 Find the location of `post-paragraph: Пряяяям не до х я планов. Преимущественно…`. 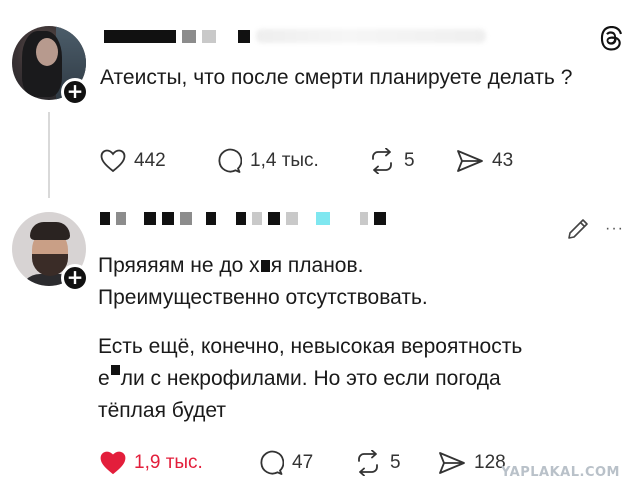

post-paragraph: Пряяяям не до х я планов. Преимущественно… is located at coordinates (358, 282).